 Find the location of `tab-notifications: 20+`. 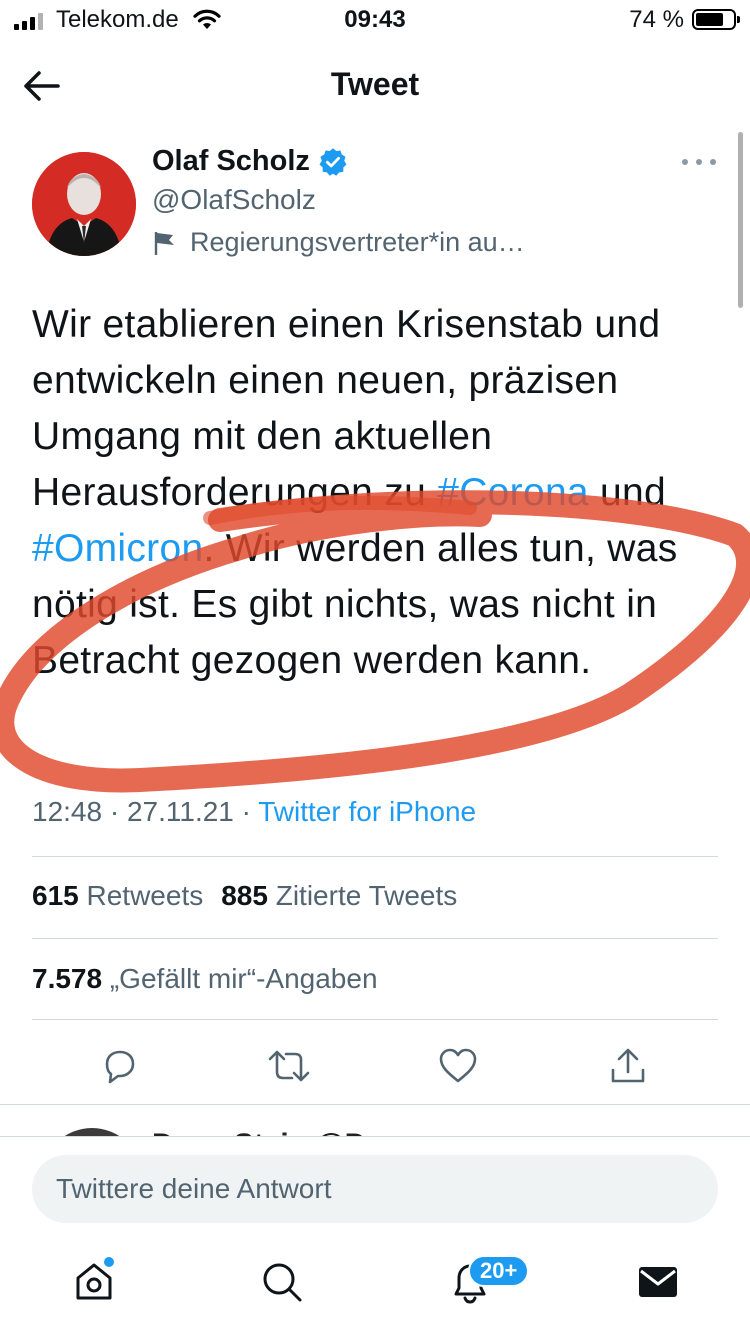

tab-notifications: 20+ is located at coordinates (485, 1282).